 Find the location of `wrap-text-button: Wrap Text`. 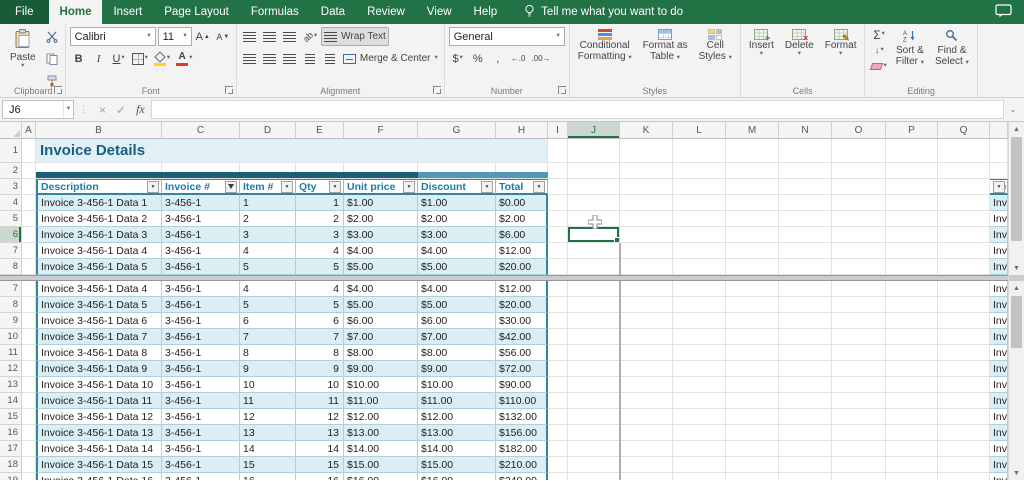

wrap-text-button: Wrap Text is located at coordinates (355, 36).